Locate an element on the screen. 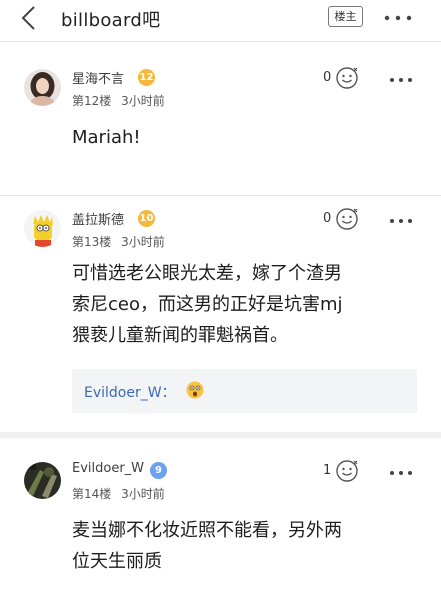 The width and height of the screenshot is (441, 600). username: Evildoer_W is located at coordinates (108, 468).